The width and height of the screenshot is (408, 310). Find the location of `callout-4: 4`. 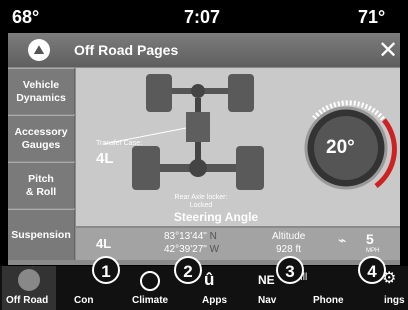

callout-4: 4 is located at coordinates (372, 270).